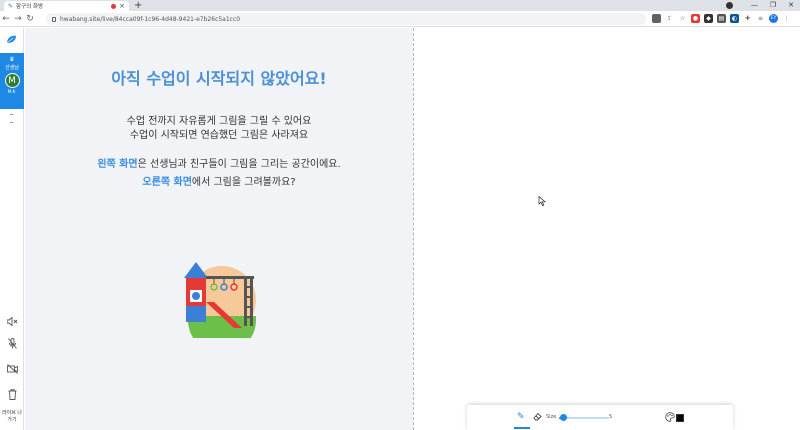 The image size is (800, 430). I want to click on extension-red-icon: ●, so click(695, 18).